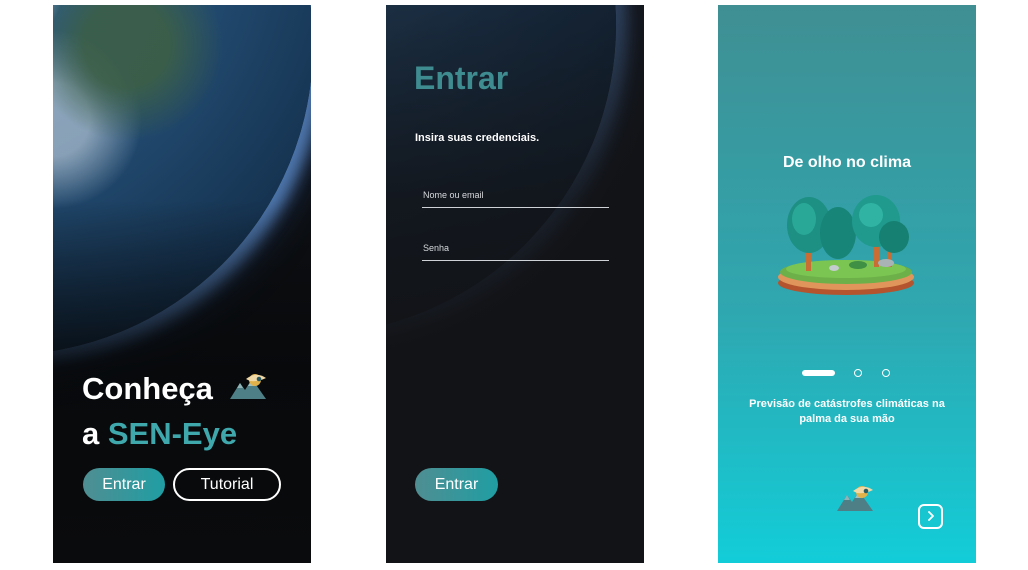  I want to click on headline-line1: Conheça, so click(147, 388).